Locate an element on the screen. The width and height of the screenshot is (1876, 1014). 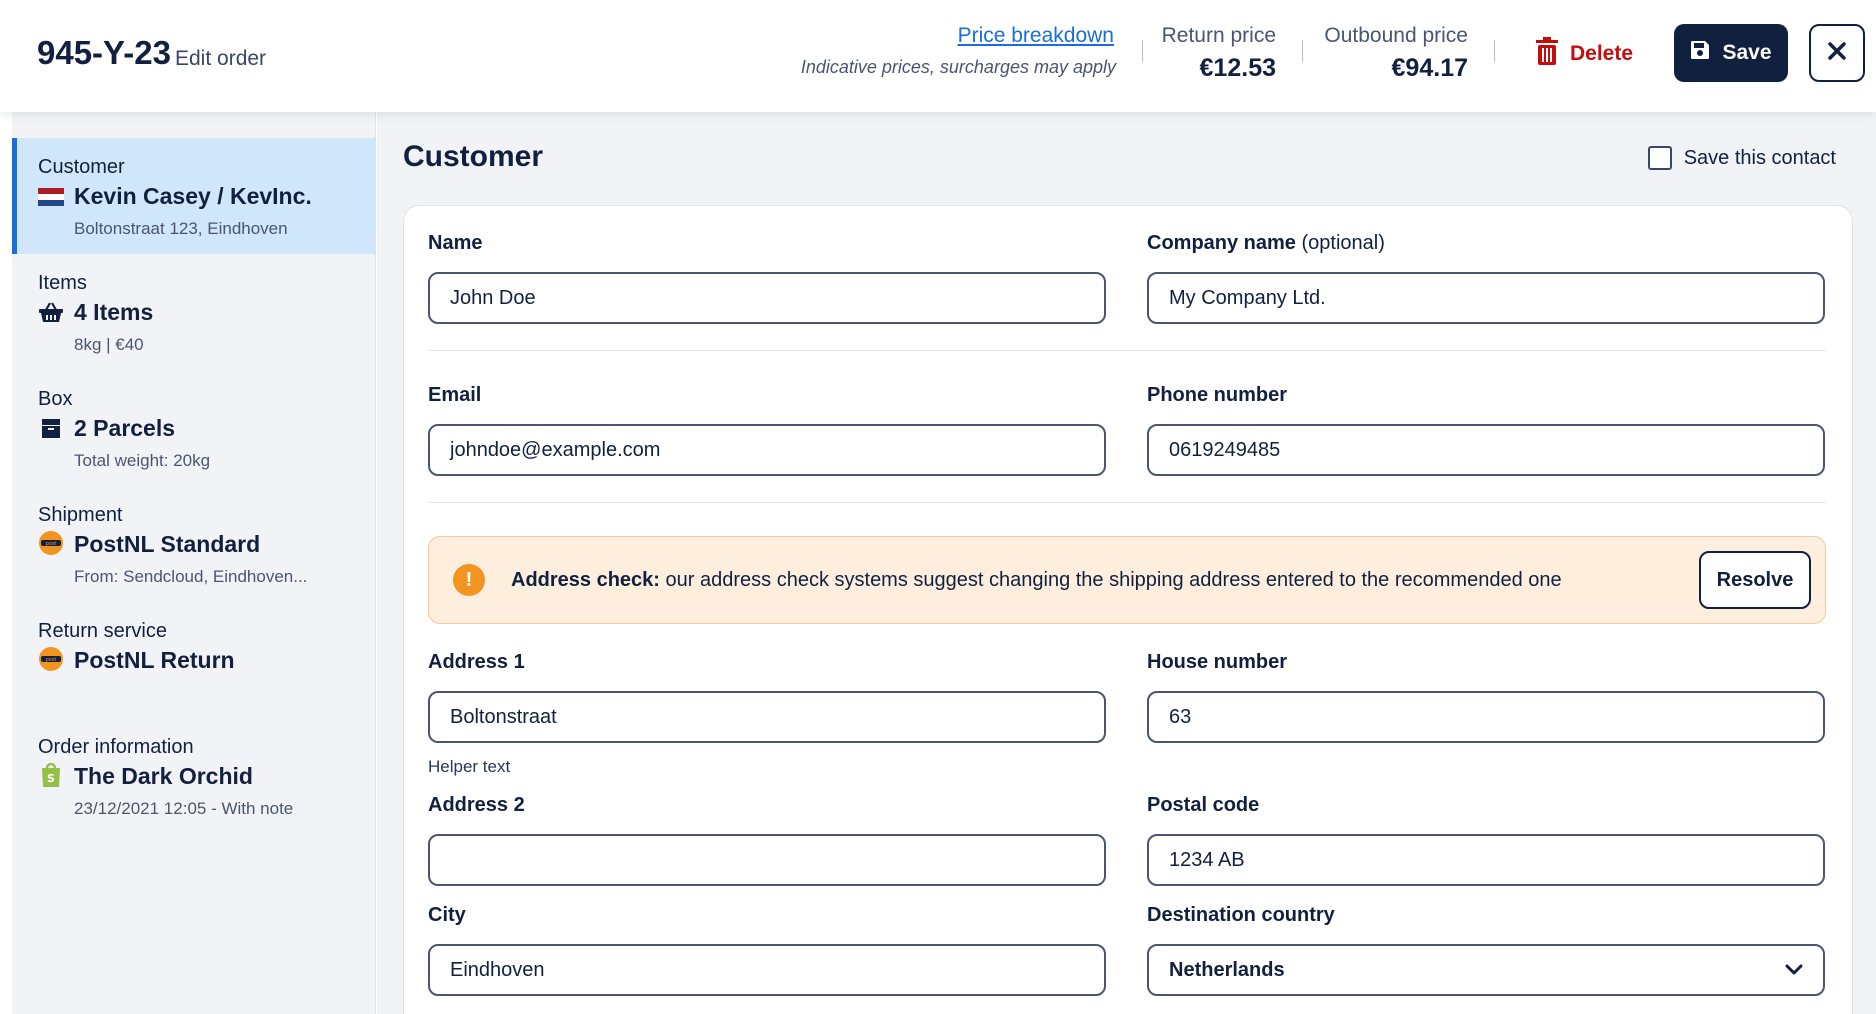
postal-code-field-group: Postal code 1234 AB is located at coordinates (1486, 840).